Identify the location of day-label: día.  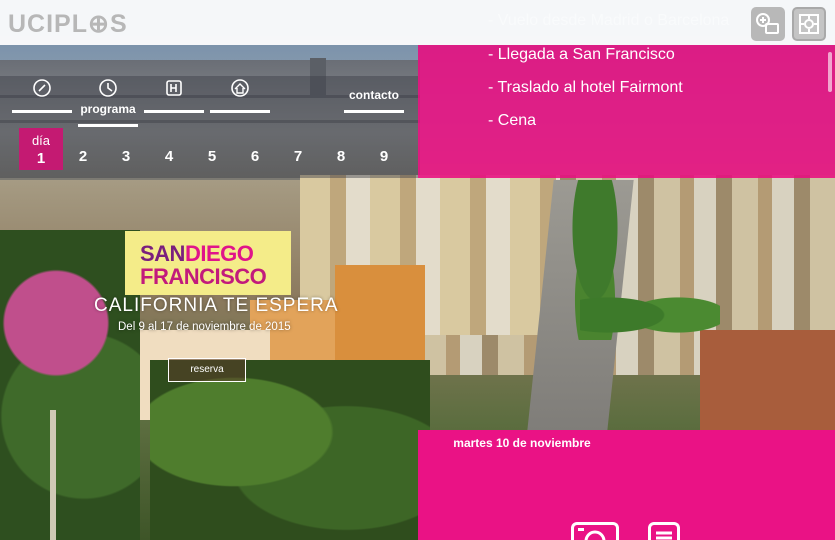
(41, 140).